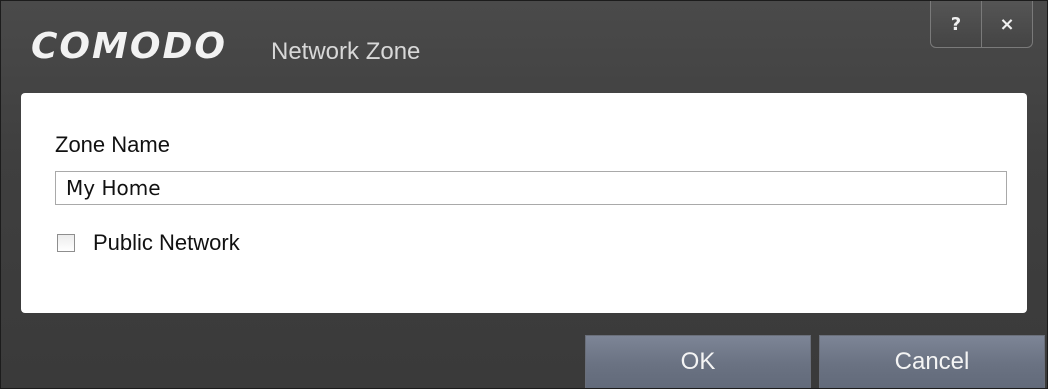 The height and width of the screenshot is (389, 1048). I want to click on dialog-title: Network Zone, so click(346, 51).